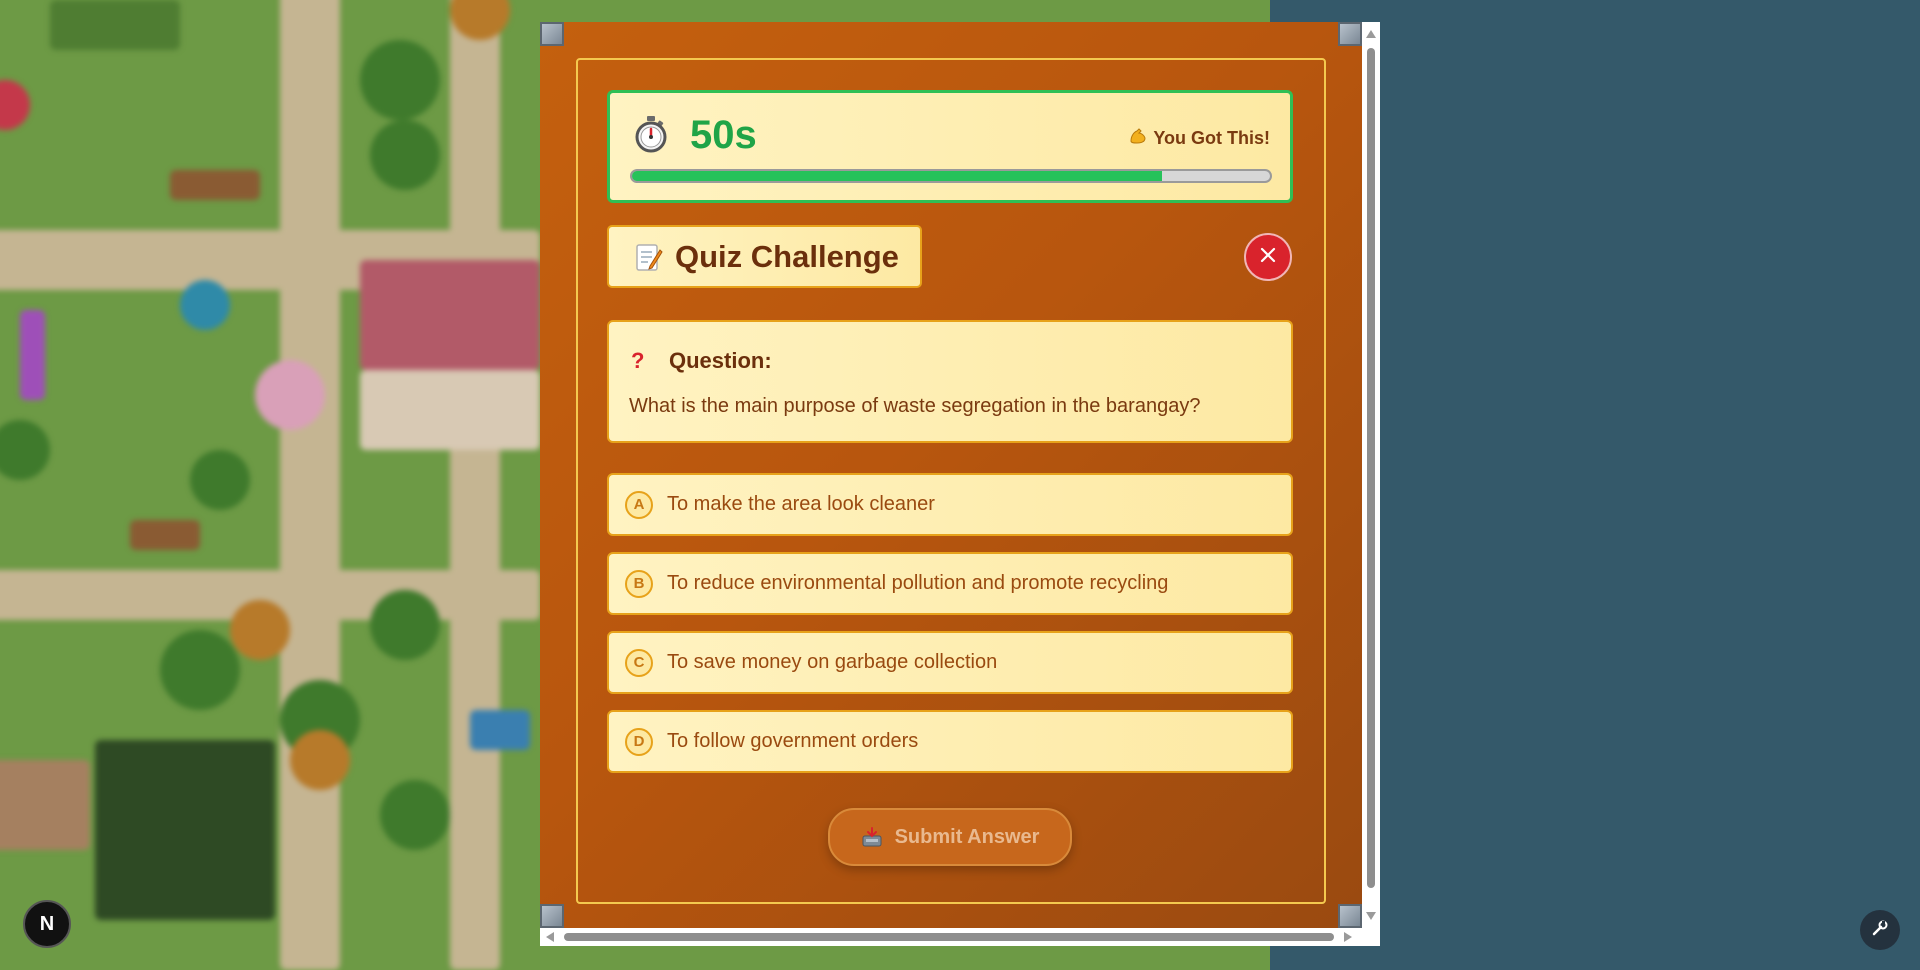  I want to click on timer-value: 50s, so click(723, 135).